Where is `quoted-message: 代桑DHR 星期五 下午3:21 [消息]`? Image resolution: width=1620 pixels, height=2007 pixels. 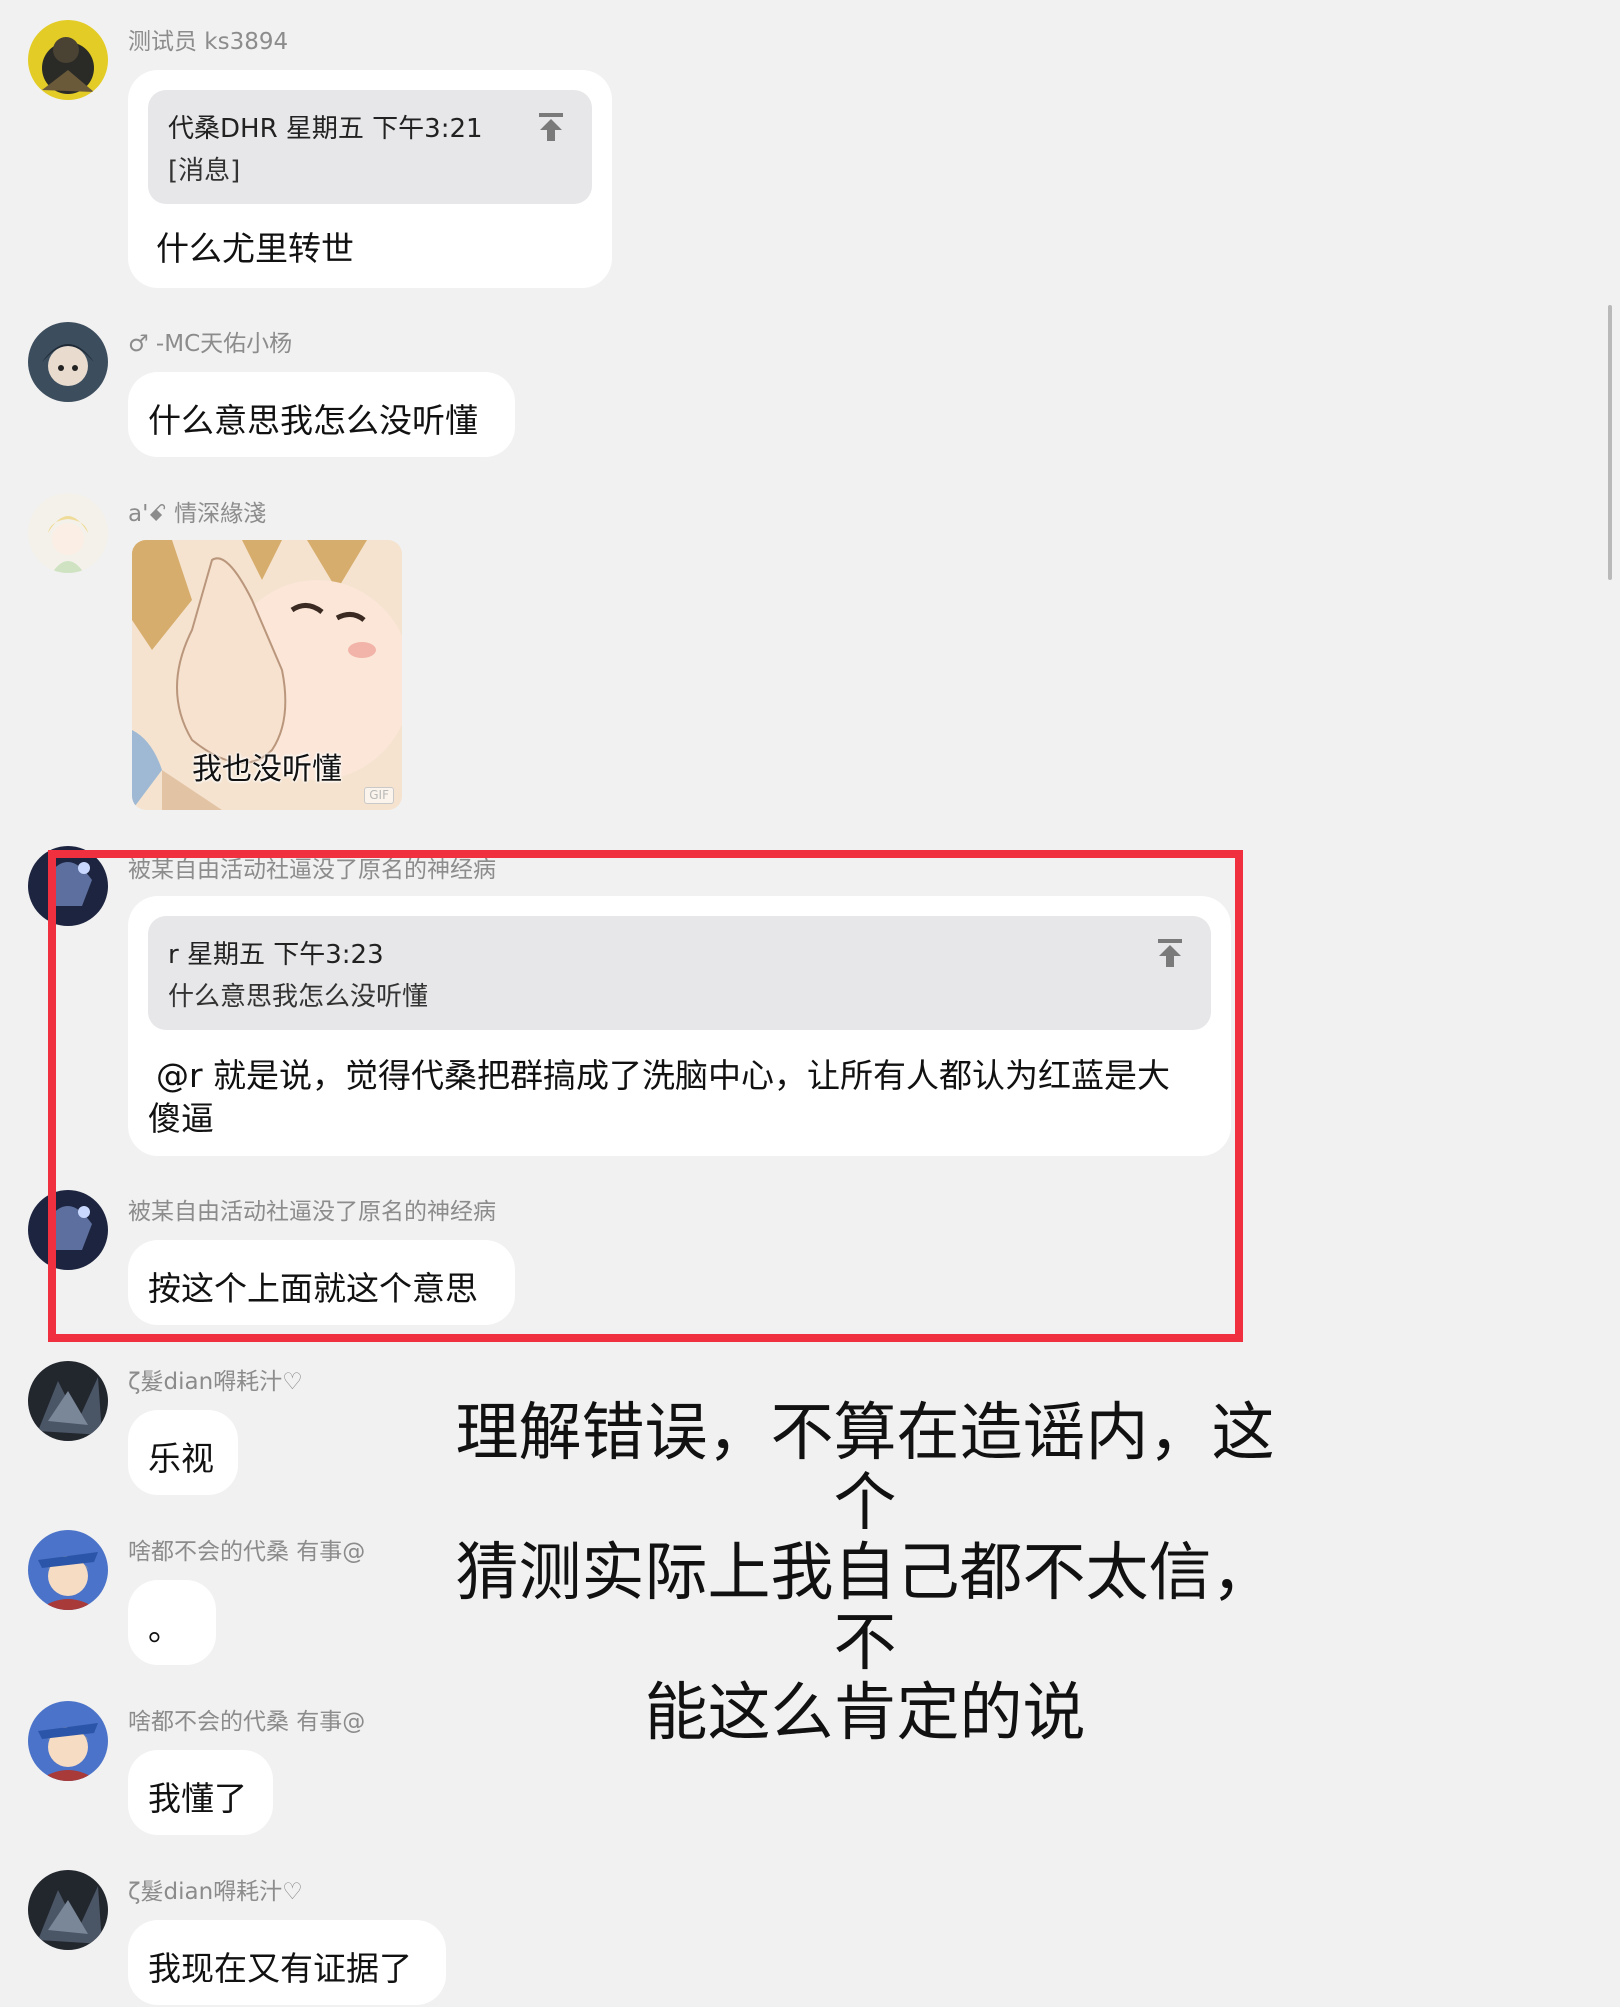 quoted-message: 代桑DHR 星期五 下午3:21 [消息] is located at coordinates (370, 147).